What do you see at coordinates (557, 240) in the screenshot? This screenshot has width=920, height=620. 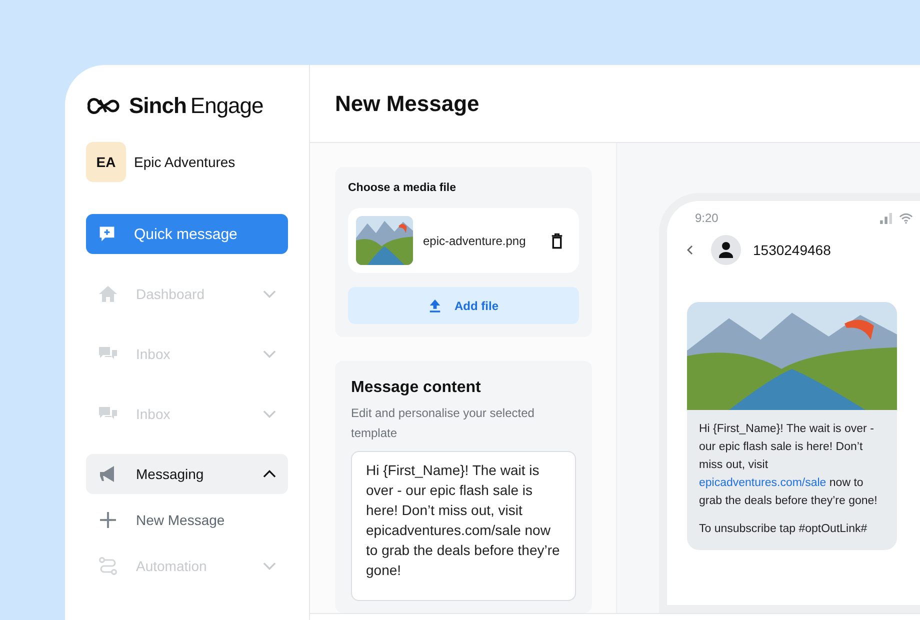 I see `trash-icon` at bounding box center [557, 240].